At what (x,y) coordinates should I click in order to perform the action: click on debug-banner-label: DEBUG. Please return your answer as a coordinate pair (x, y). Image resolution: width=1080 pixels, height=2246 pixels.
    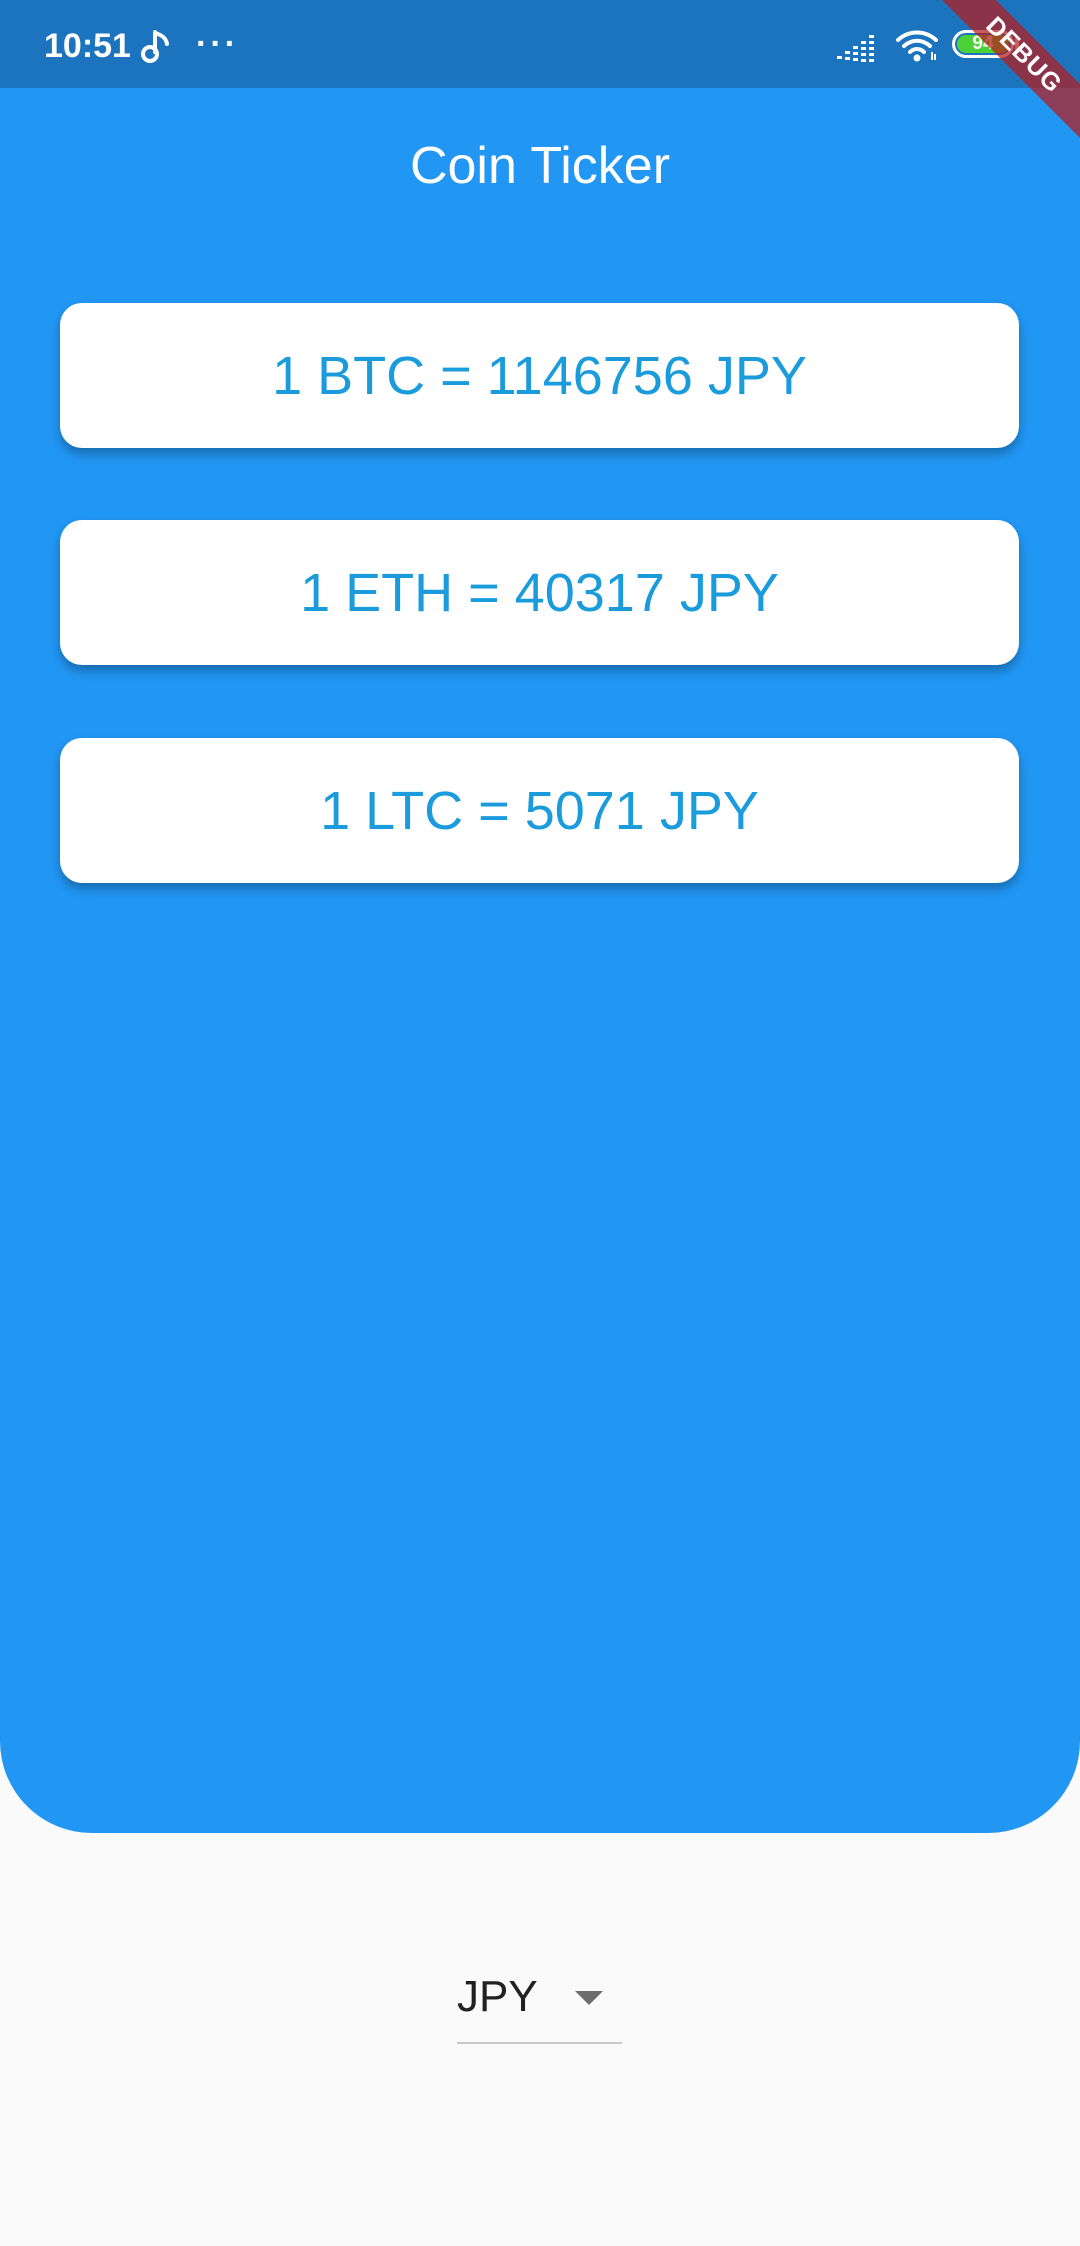
    Looking at the image, I should click on (1006, 73).